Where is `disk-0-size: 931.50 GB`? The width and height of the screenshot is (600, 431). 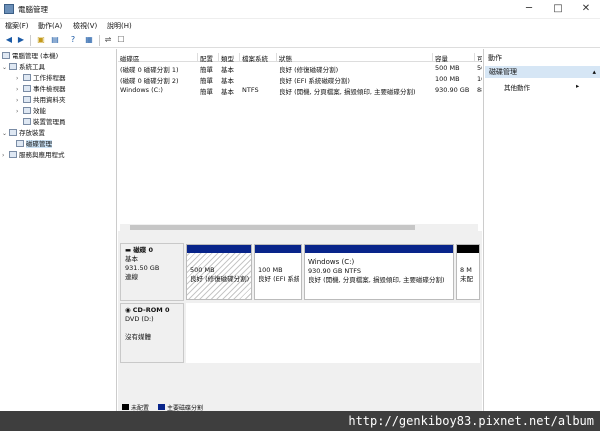
disk-0-size: 931.50 GB is located at coordinates (142, 268).